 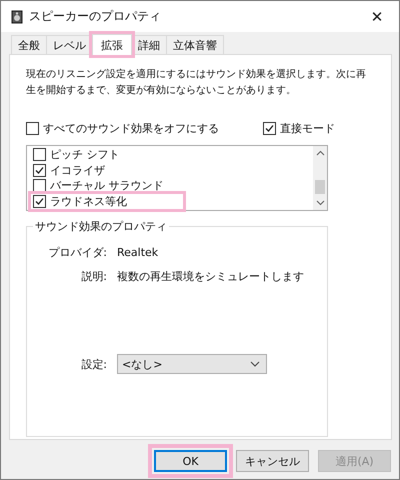 What do you see at coordinates (255, 364) in the screenshot?
I see `chevron-down-icon` at bounding box center [255, 364].